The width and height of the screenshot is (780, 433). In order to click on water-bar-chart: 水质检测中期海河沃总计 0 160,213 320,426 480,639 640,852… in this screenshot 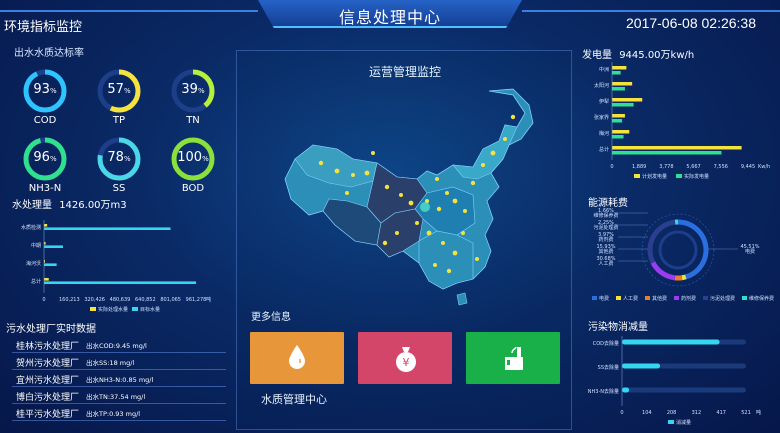, I will do `click(116, 266)`.